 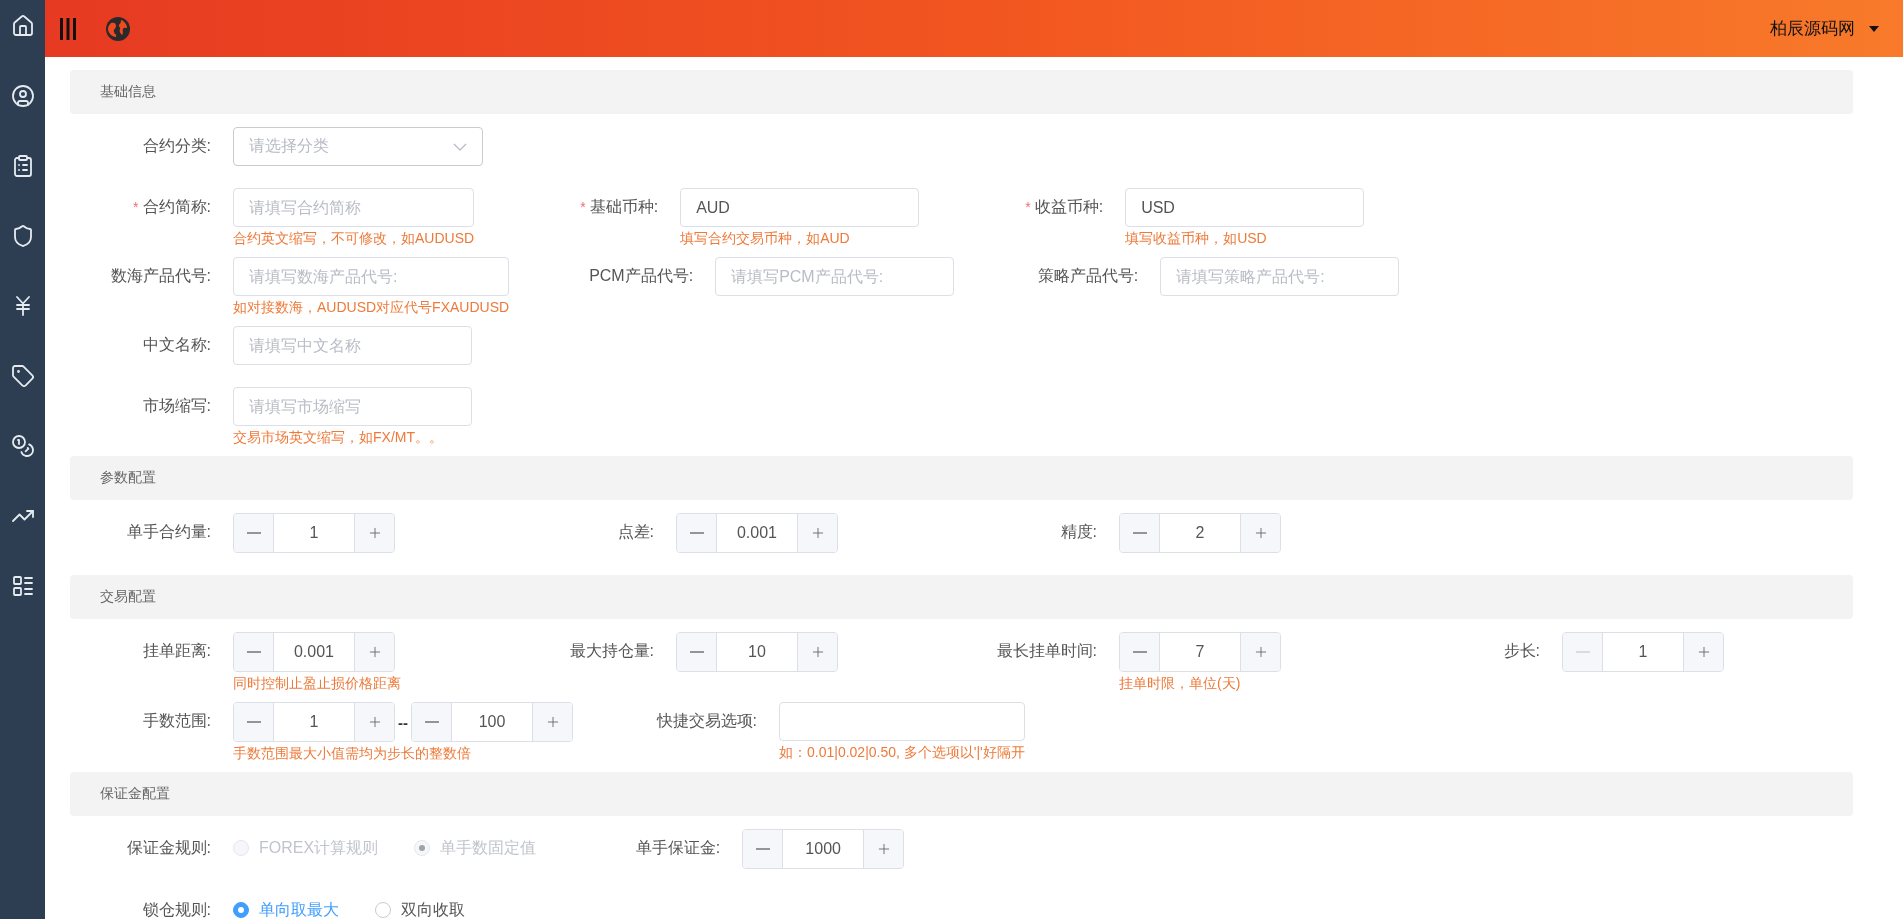 What do you see at coordinates (1088, 275) in the screenshot?
I see `field-label: 策略产品代号:` at bounding box center [1088, 275].